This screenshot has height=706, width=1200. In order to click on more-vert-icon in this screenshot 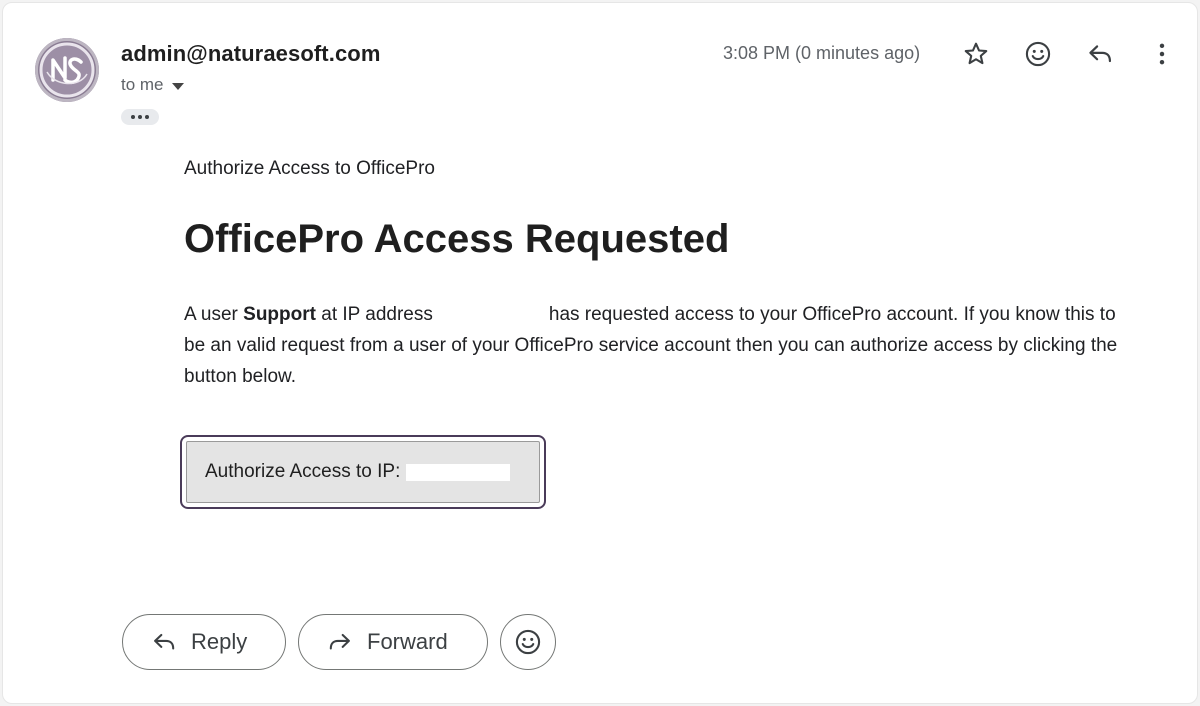, I will do `click(1162, 54)`.